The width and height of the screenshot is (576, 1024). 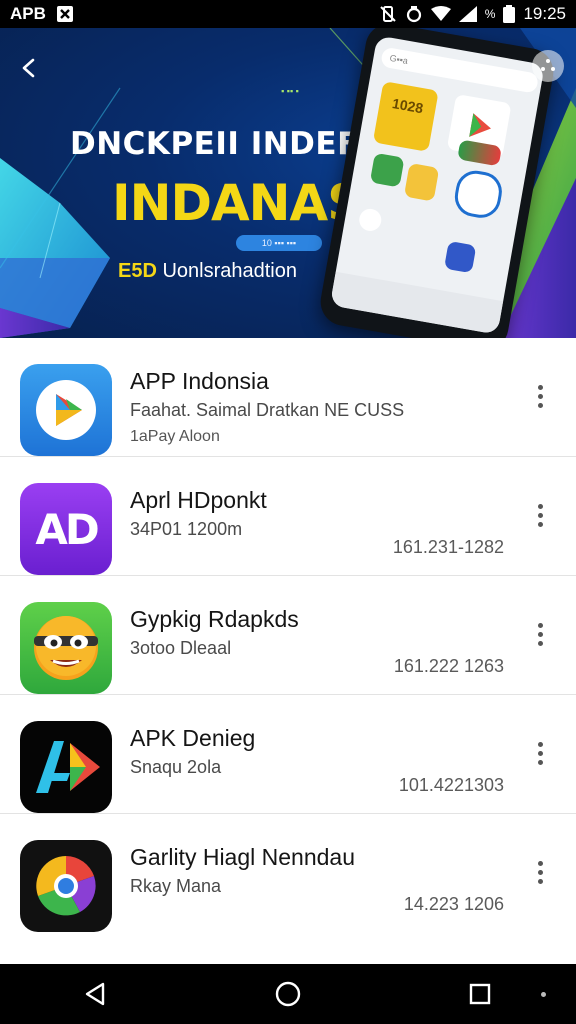 I want to click on phone-tile-gold, so click(x=421, y=182).